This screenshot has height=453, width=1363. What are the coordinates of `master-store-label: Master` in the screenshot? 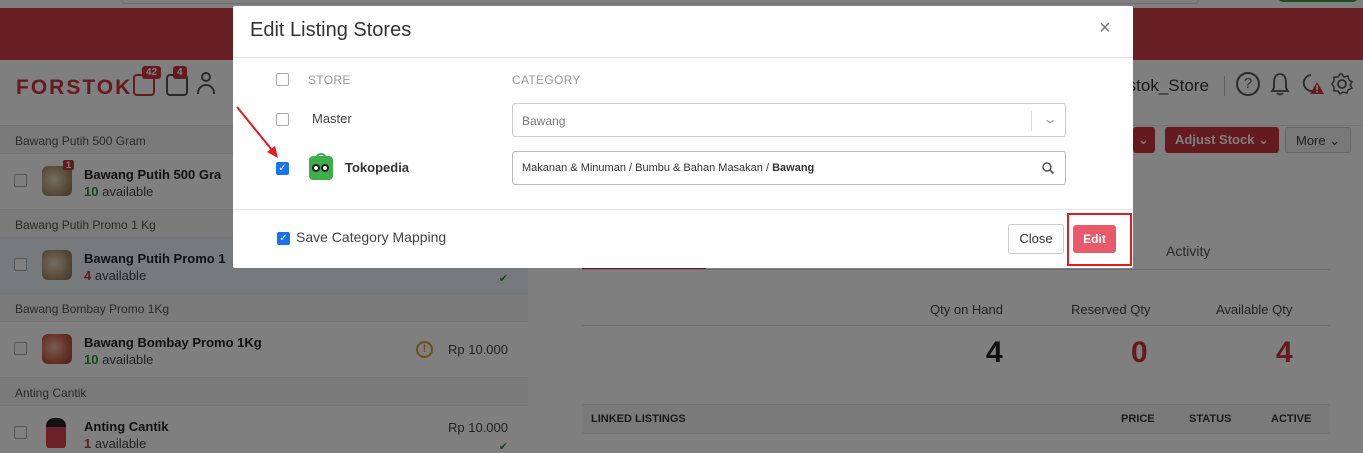 It's located at (332, 118).